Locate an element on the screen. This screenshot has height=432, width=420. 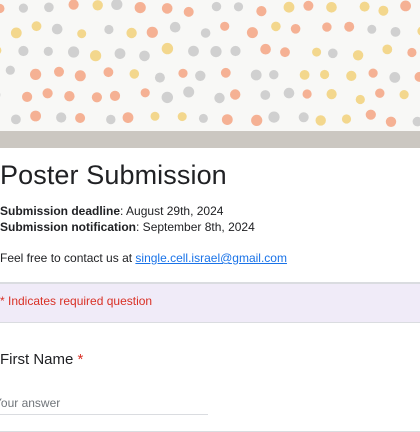
deadline-label: Submission deadline is located at coordinates (60, 211).